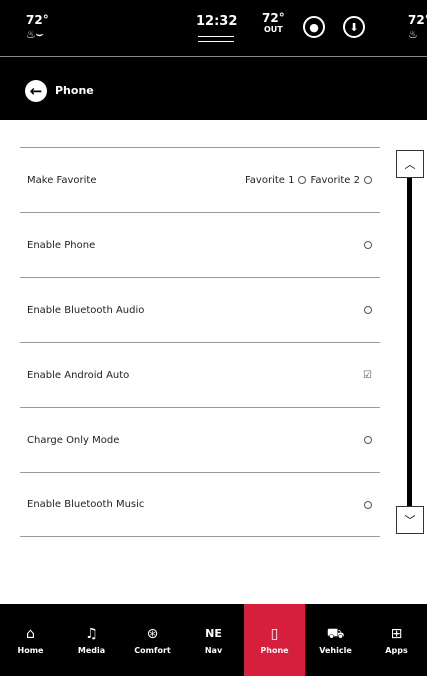 The height and width of the screenshot is (676, 427). Describe the element at coordinates (368, 310) in the screenshot. I see `bluetooth-audio-radio` at that location.